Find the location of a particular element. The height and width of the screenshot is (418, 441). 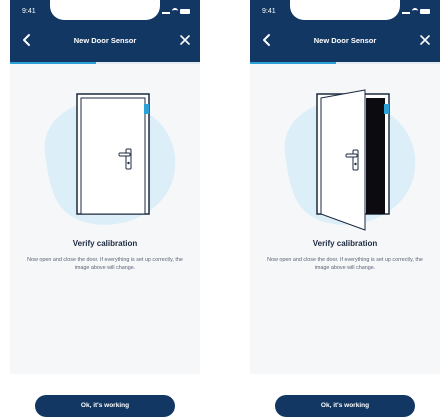

door-closed-illustration is located at coordinates (110, 159).